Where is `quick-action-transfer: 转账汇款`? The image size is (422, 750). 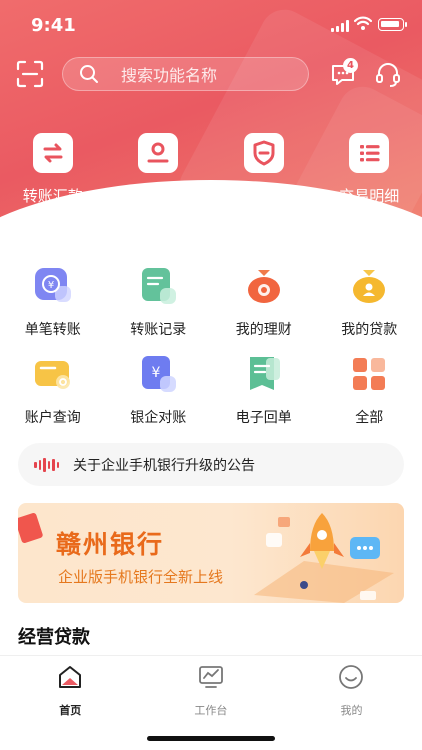 quick-action-transfer: 转账汇款 is located at coordinates (53, 170).